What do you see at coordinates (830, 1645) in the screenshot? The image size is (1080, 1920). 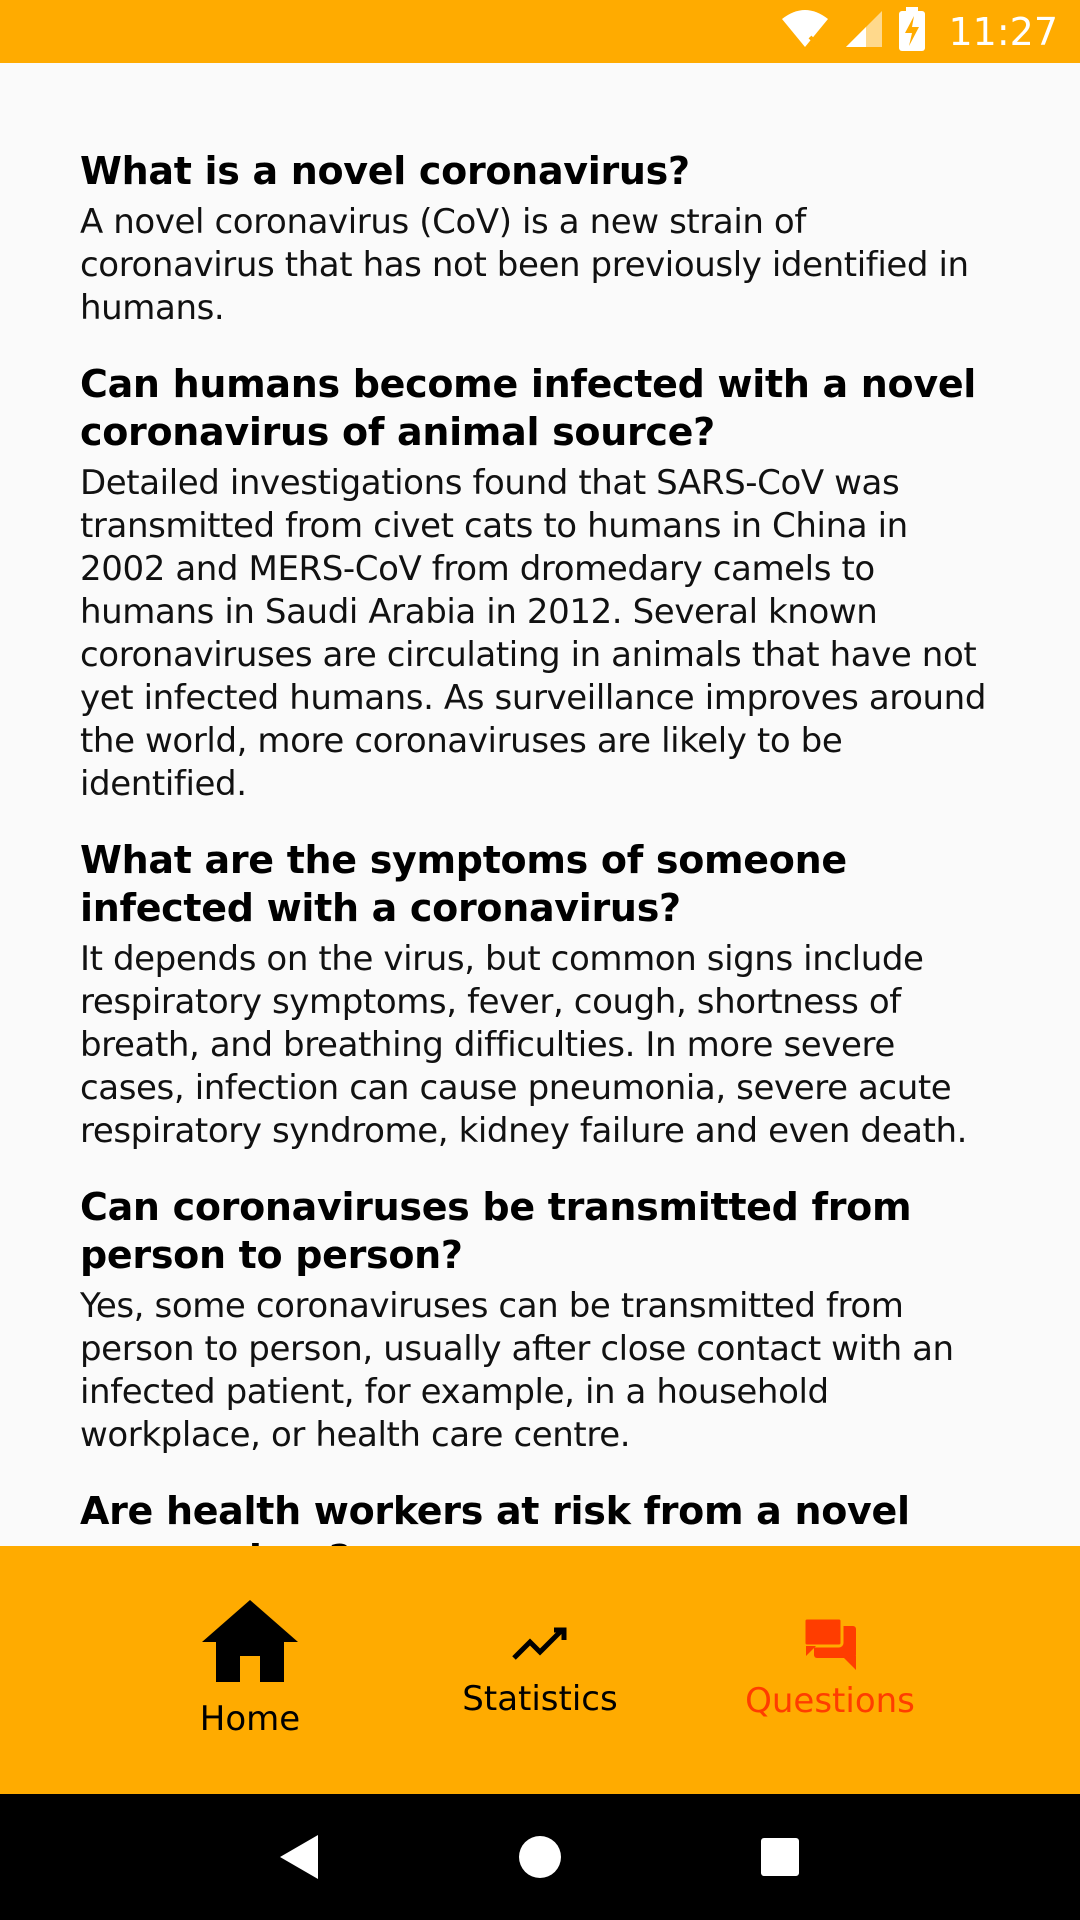 I see `chat-bubbles-icon` at bounding box center [830, 1645].